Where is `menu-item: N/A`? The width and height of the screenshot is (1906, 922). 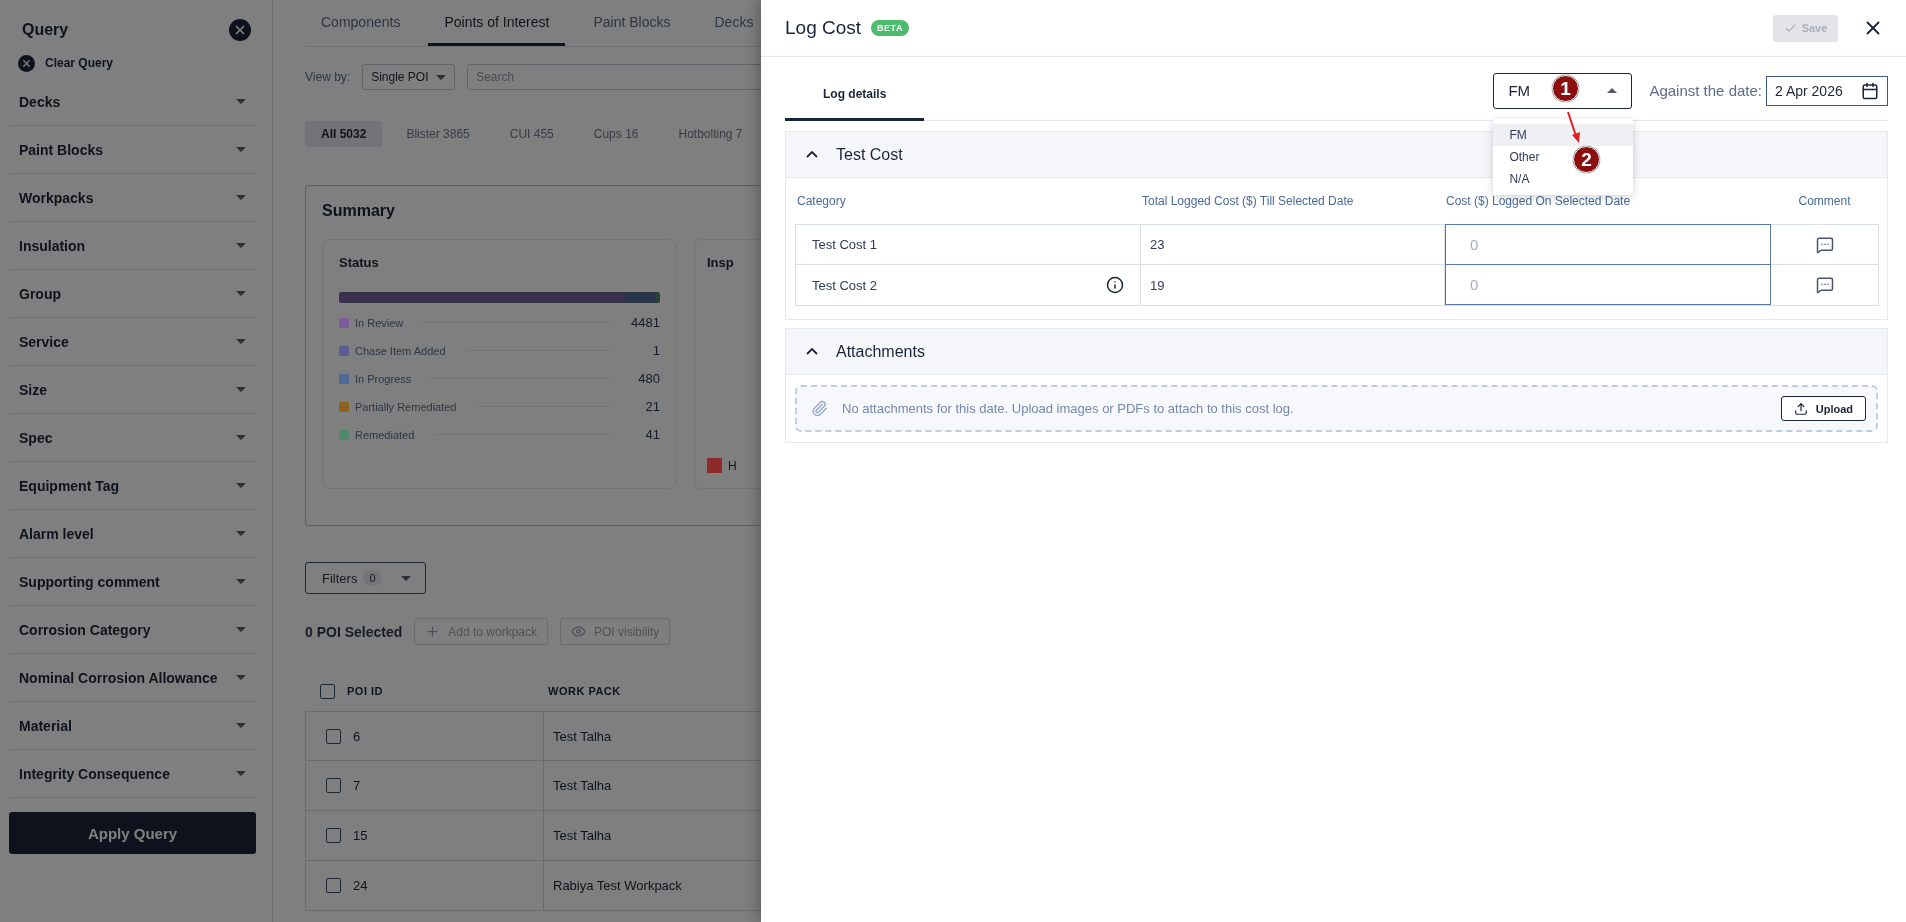
menu-item: N/A is located at coordinates (1563, 178).